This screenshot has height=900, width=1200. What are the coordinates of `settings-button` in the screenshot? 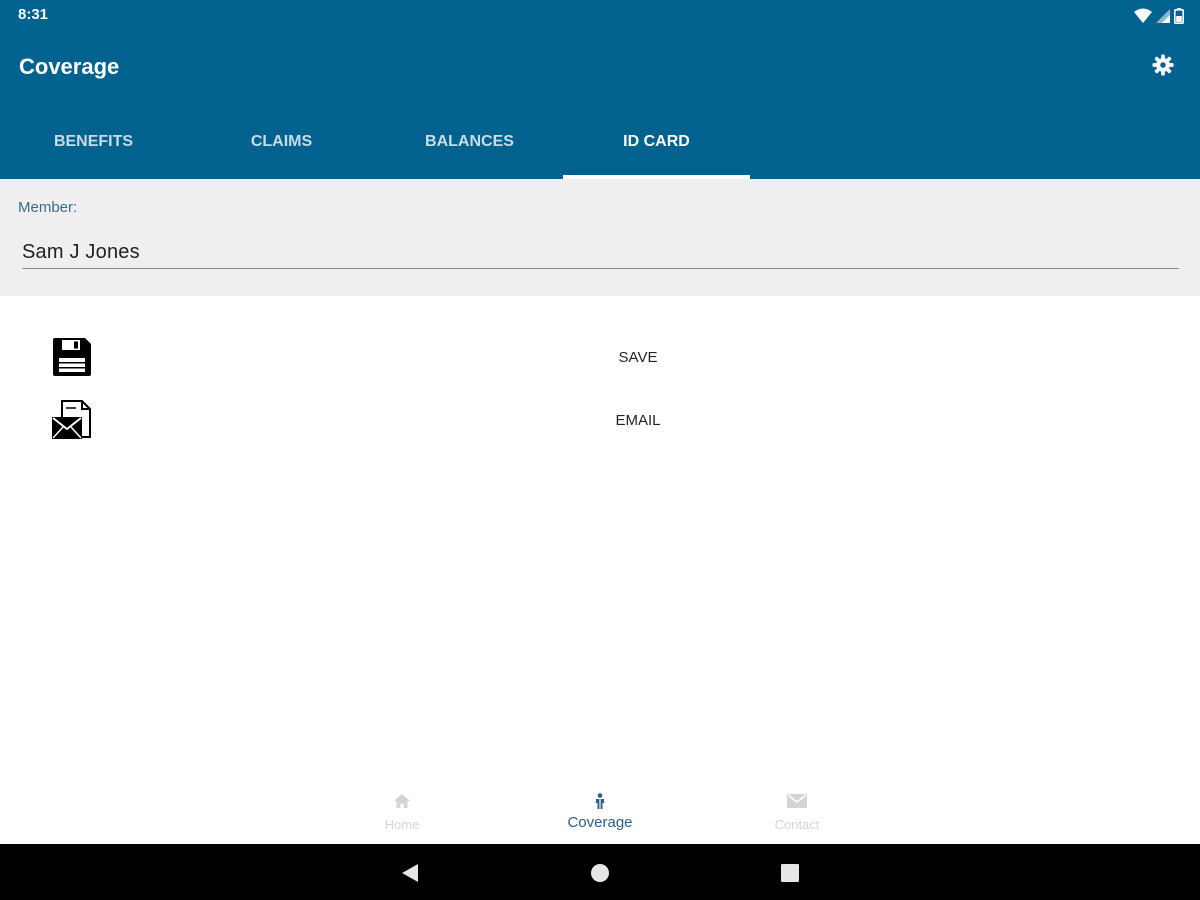 It's located at (1163, 67).